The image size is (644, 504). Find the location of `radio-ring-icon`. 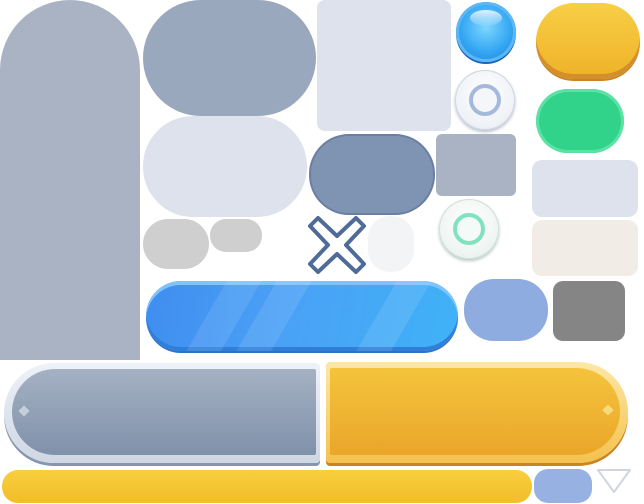

radio-ring-icon is located at coordinates (485, 100).